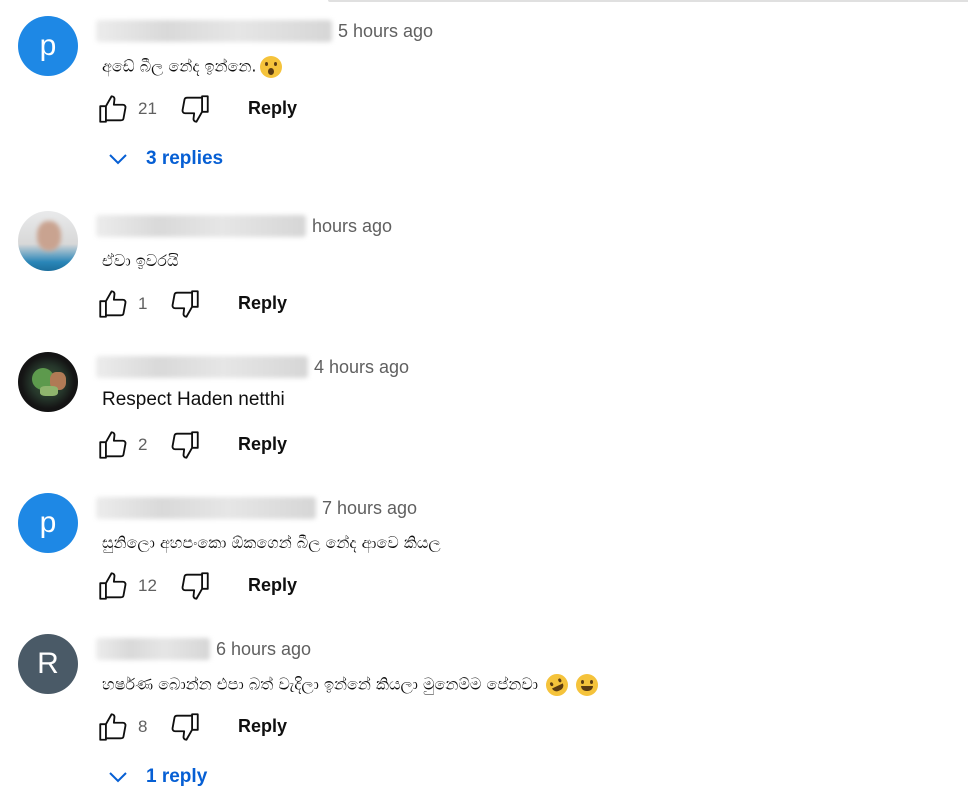 The height and width of the screenshot is (805, 968). I want to click on comment-header: 7 hours ago, so click(256, 508).